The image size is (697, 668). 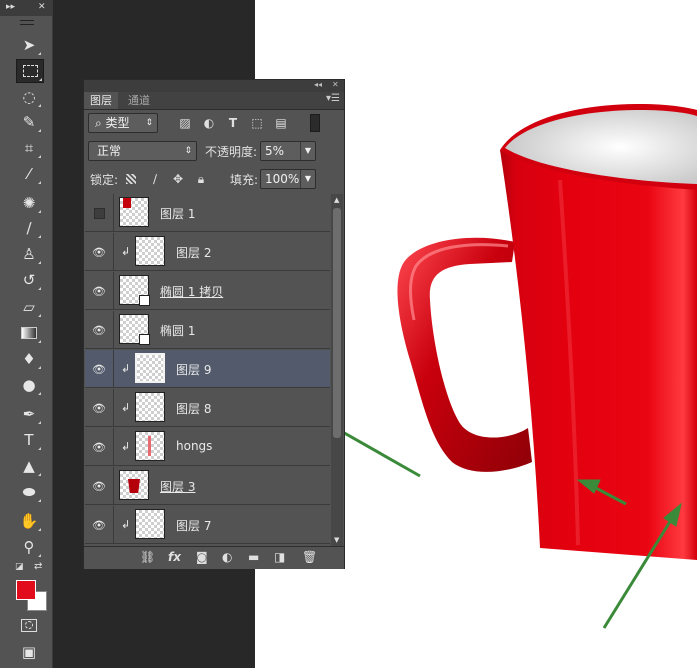 I want to click on panel-footer: ⛓ fx ◙ ◐ ▬ ◨ 🗑︎, so click(x=214, y=557).